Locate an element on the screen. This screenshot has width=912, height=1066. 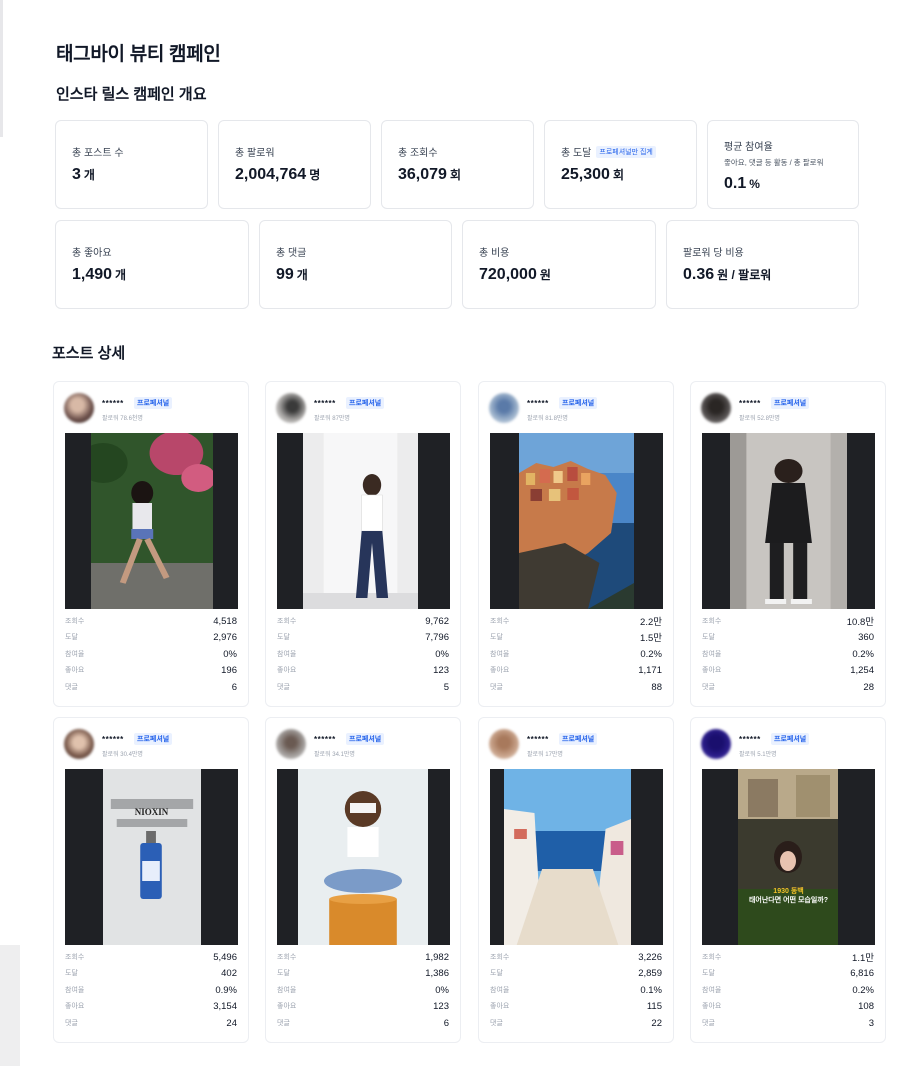
follower-count: 팔로워 5.1만명 is located at coordinates (758, 755).